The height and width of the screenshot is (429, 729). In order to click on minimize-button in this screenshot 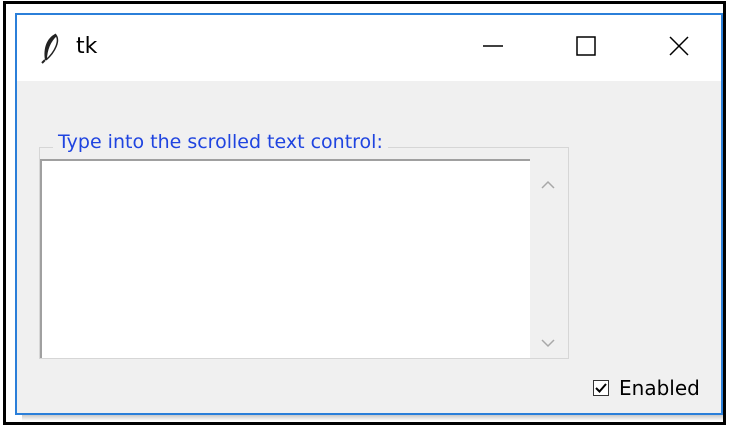, I will do `click(493, 48)`.